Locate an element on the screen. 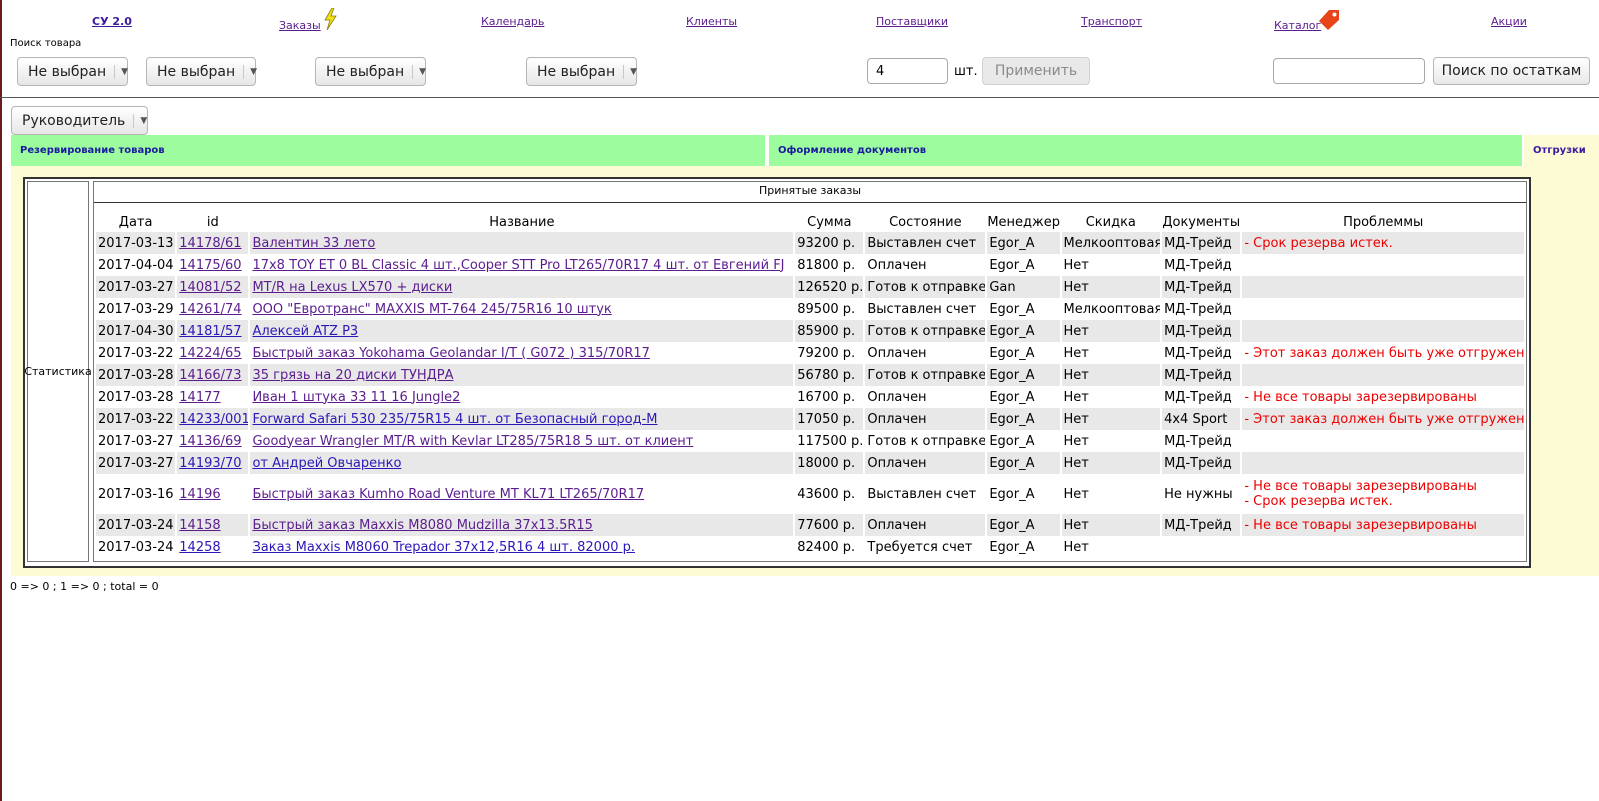 The width and height of the screenshot is (1599, 801). stock-search-input is located at coordinates (1349, 71).